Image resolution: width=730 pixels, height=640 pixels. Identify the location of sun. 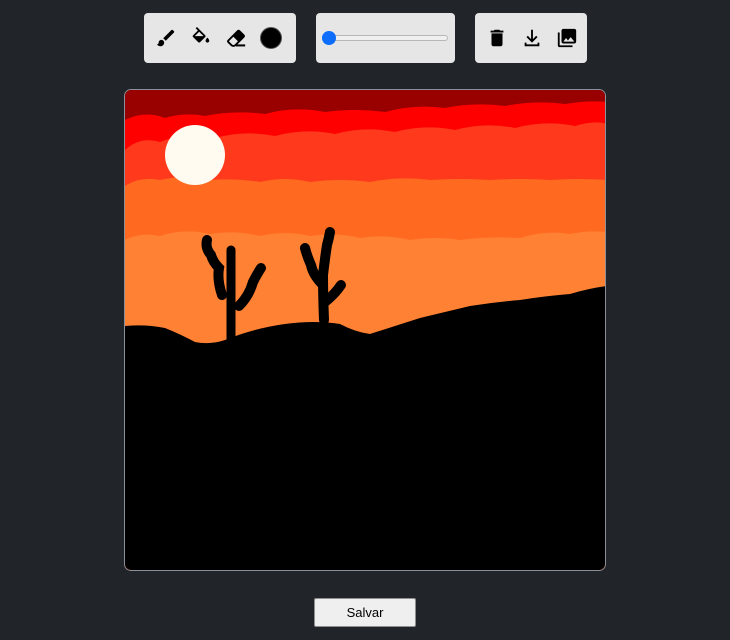
(195, 155).